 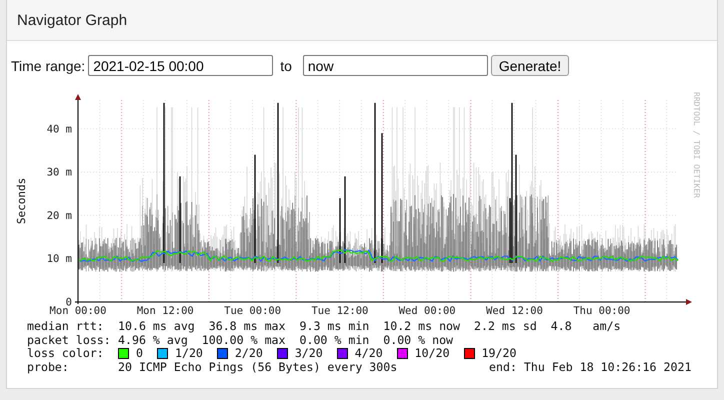 I want to click on y-tick-label: 30 m, so click(x=59, y=172).